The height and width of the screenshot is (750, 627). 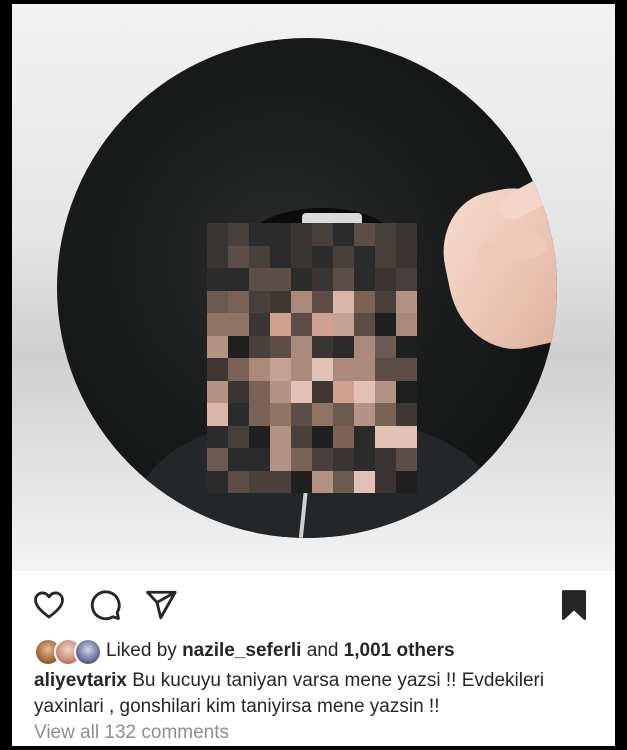 I want to click on likes-summary: Liked by nazile_seferli and 1,001 others, so click(x=244, y=651).